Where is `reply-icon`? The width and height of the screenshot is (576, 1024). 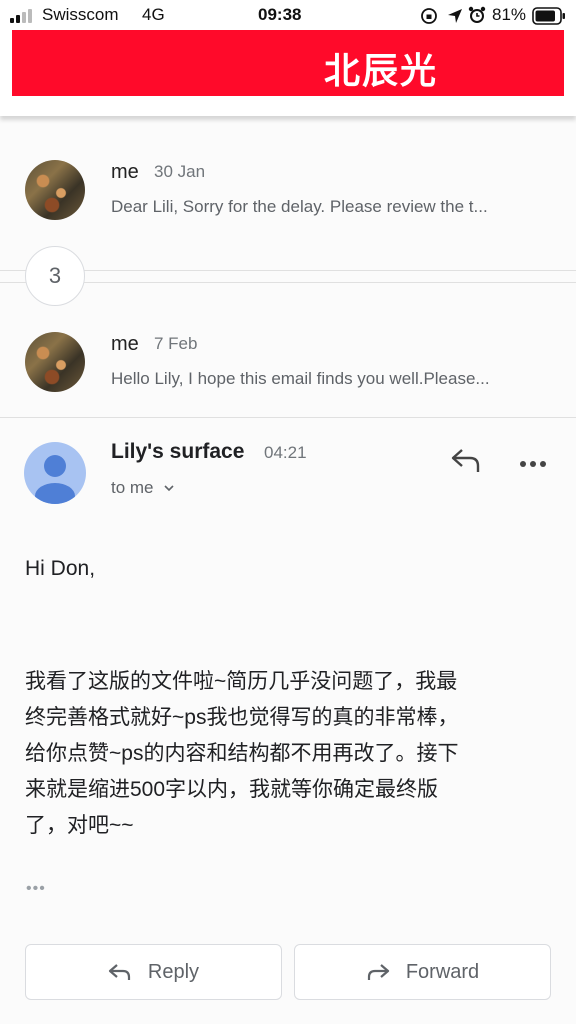
reply-icon is located at coordinates (466, 462).